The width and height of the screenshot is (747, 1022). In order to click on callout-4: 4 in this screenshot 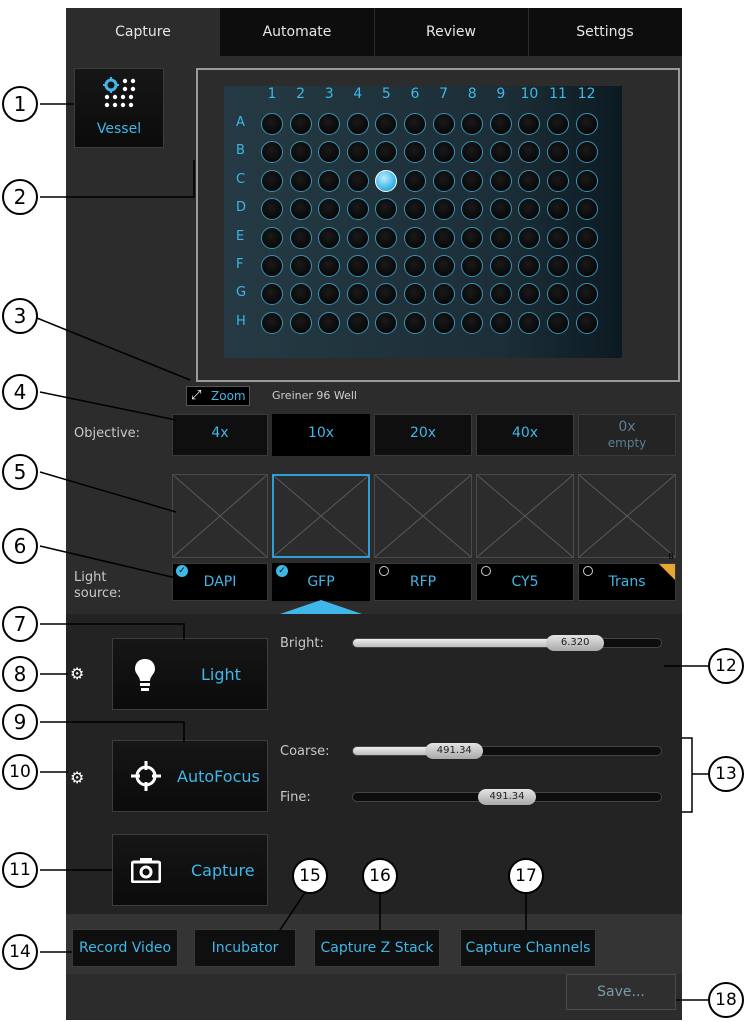, I will do `click(20, 392)`.